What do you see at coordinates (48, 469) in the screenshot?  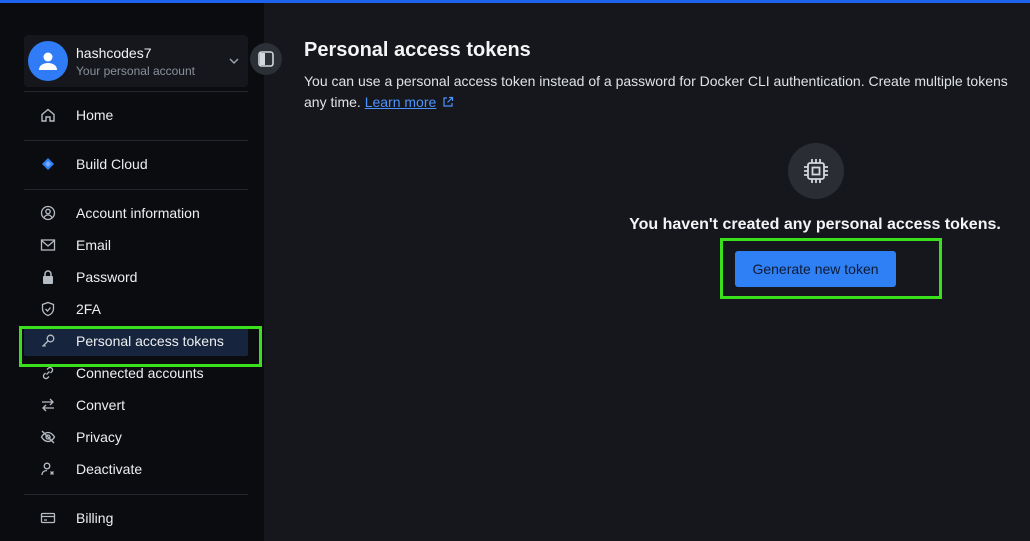 I see `user-remove-icon` at bounding box center [48, 469].